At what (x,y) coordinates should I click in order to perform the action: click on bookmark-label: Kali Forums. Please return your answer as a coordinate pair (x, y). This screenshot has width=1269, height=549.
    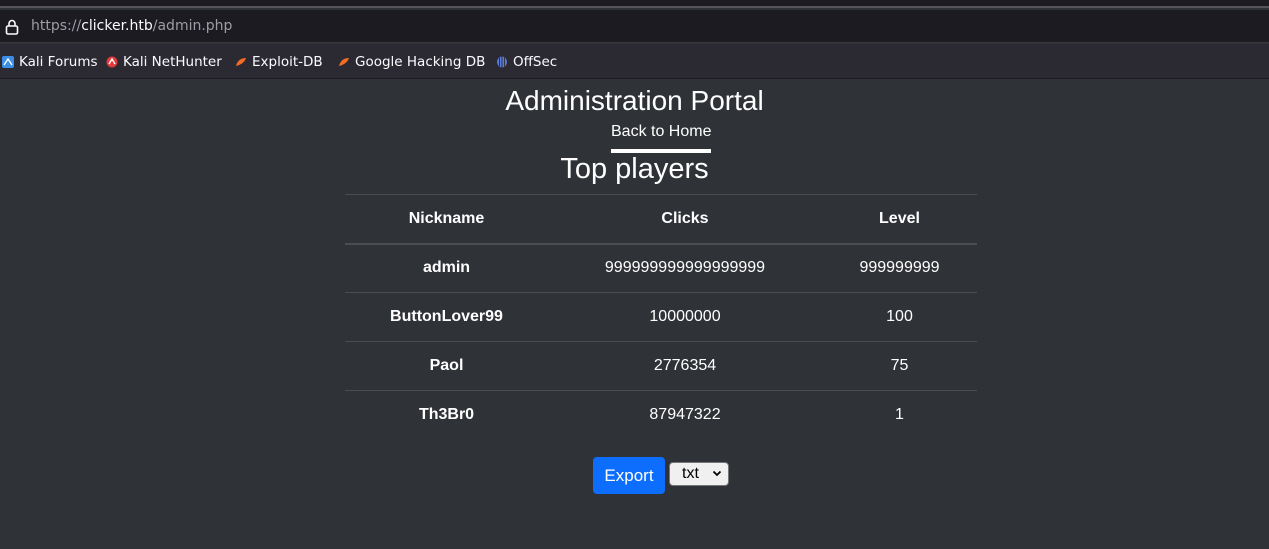
    Looking at the image, I should click on (58, 62).